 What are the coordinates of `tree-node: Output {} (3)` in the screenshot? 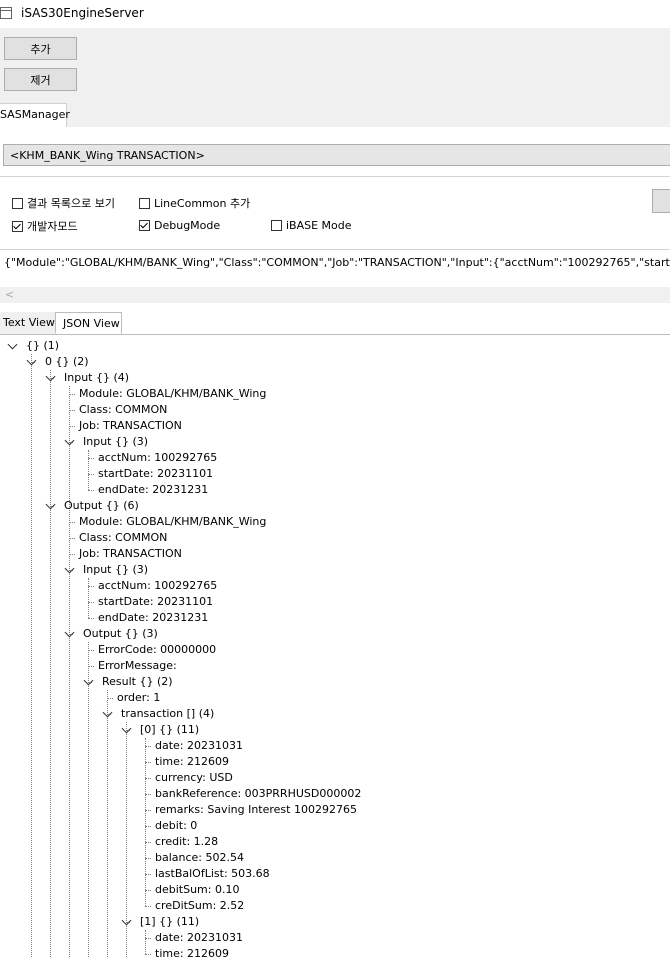 It's located at (120, 634).